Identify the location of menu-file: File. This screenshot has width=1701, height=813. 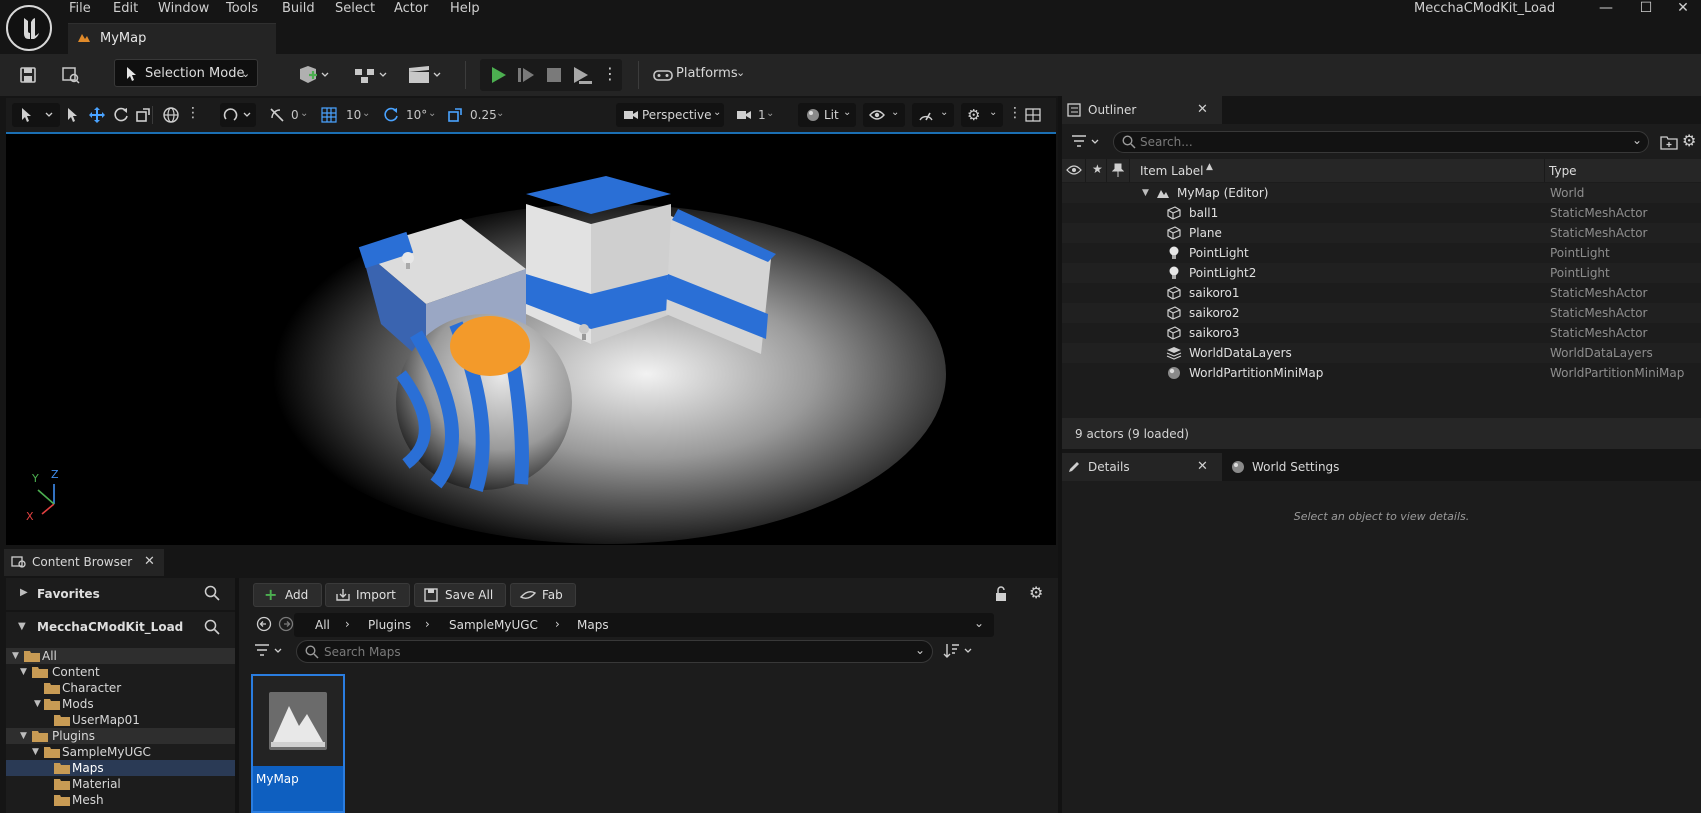
(80, 9).